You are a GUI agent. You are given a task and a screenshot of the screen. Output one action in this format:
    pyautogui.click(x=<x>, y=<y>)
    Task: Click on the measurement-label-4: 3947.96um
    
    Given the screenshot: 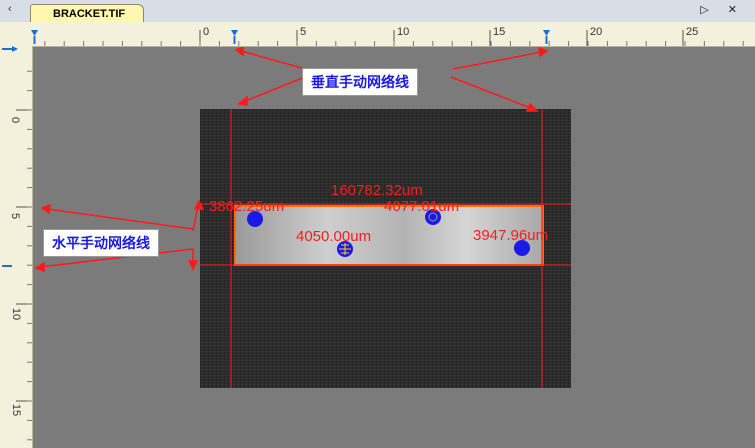 What is the action you would take?
    pyautogui.click(x=511, y=235)
    